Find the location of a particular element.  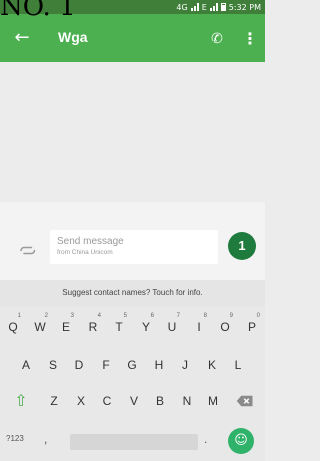

backspace-key-icon is located at coordinates (245, 401).